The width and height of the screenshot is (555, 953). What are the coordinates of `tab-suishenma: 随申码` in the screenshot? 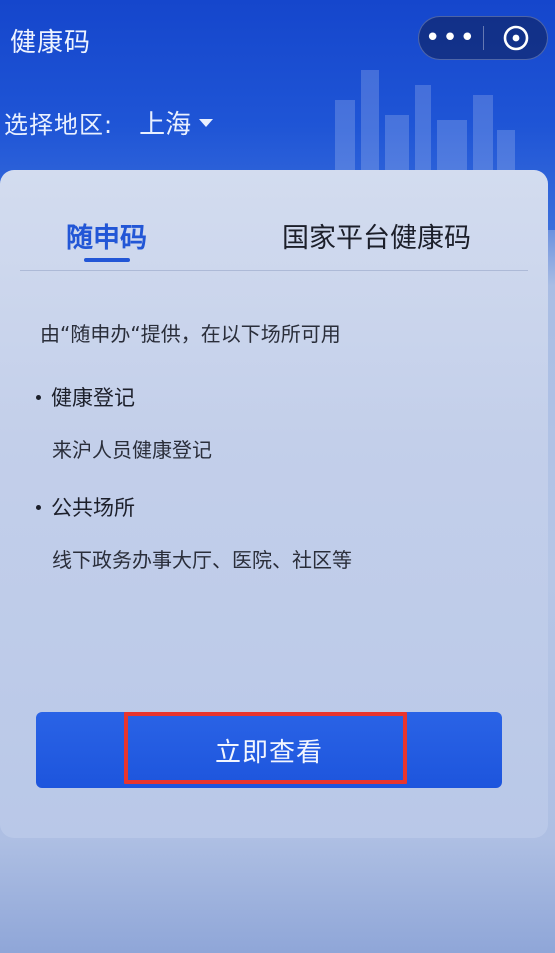 It's located at (106, 235).